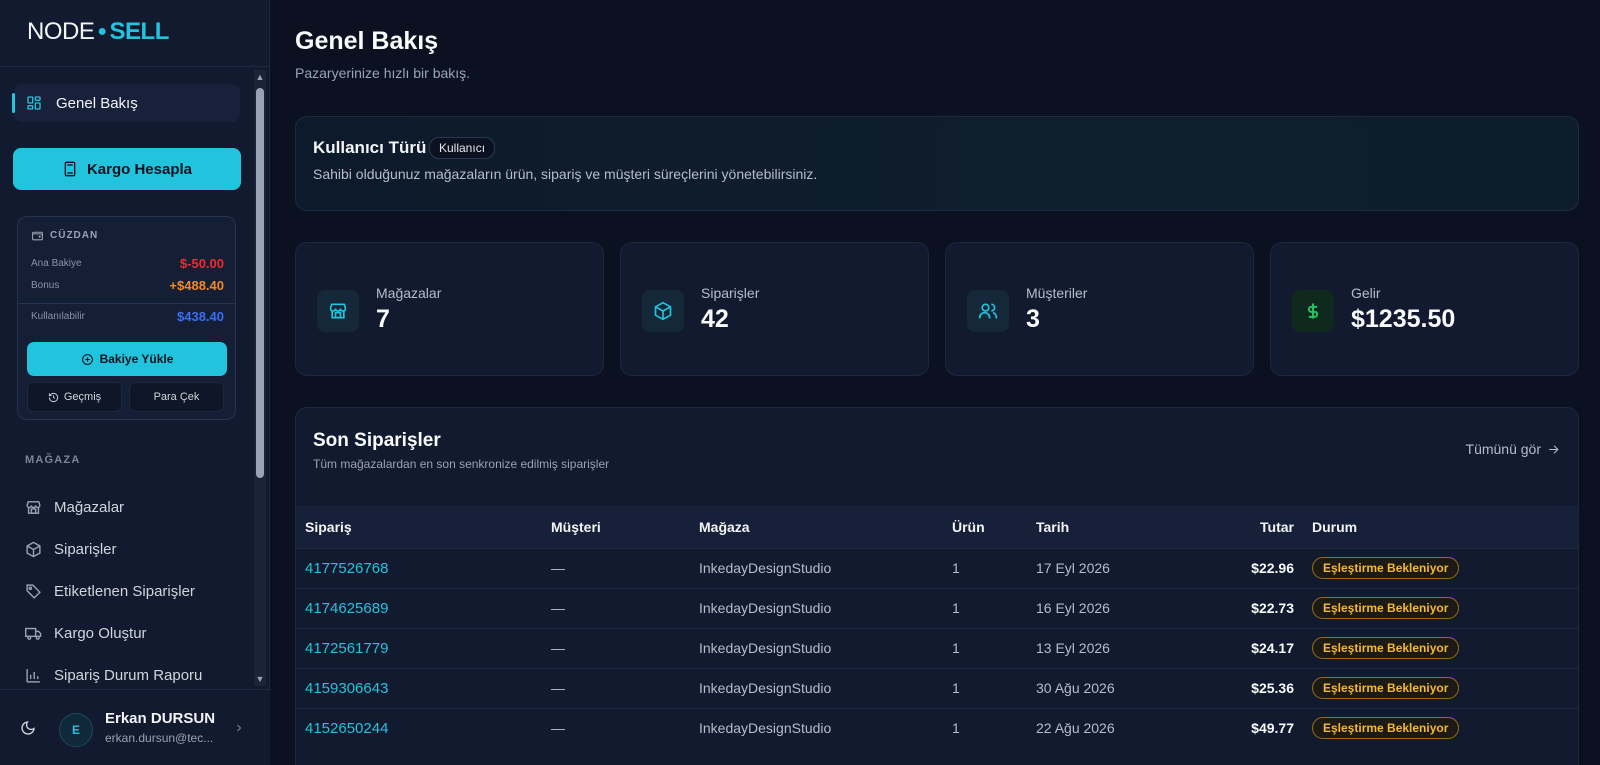 The width and height of the screenshot is (1600, 765). What do you see at coordinates (33, 591) in the screenshot?
I see `tag-icon` at bounding box center [33, 591].